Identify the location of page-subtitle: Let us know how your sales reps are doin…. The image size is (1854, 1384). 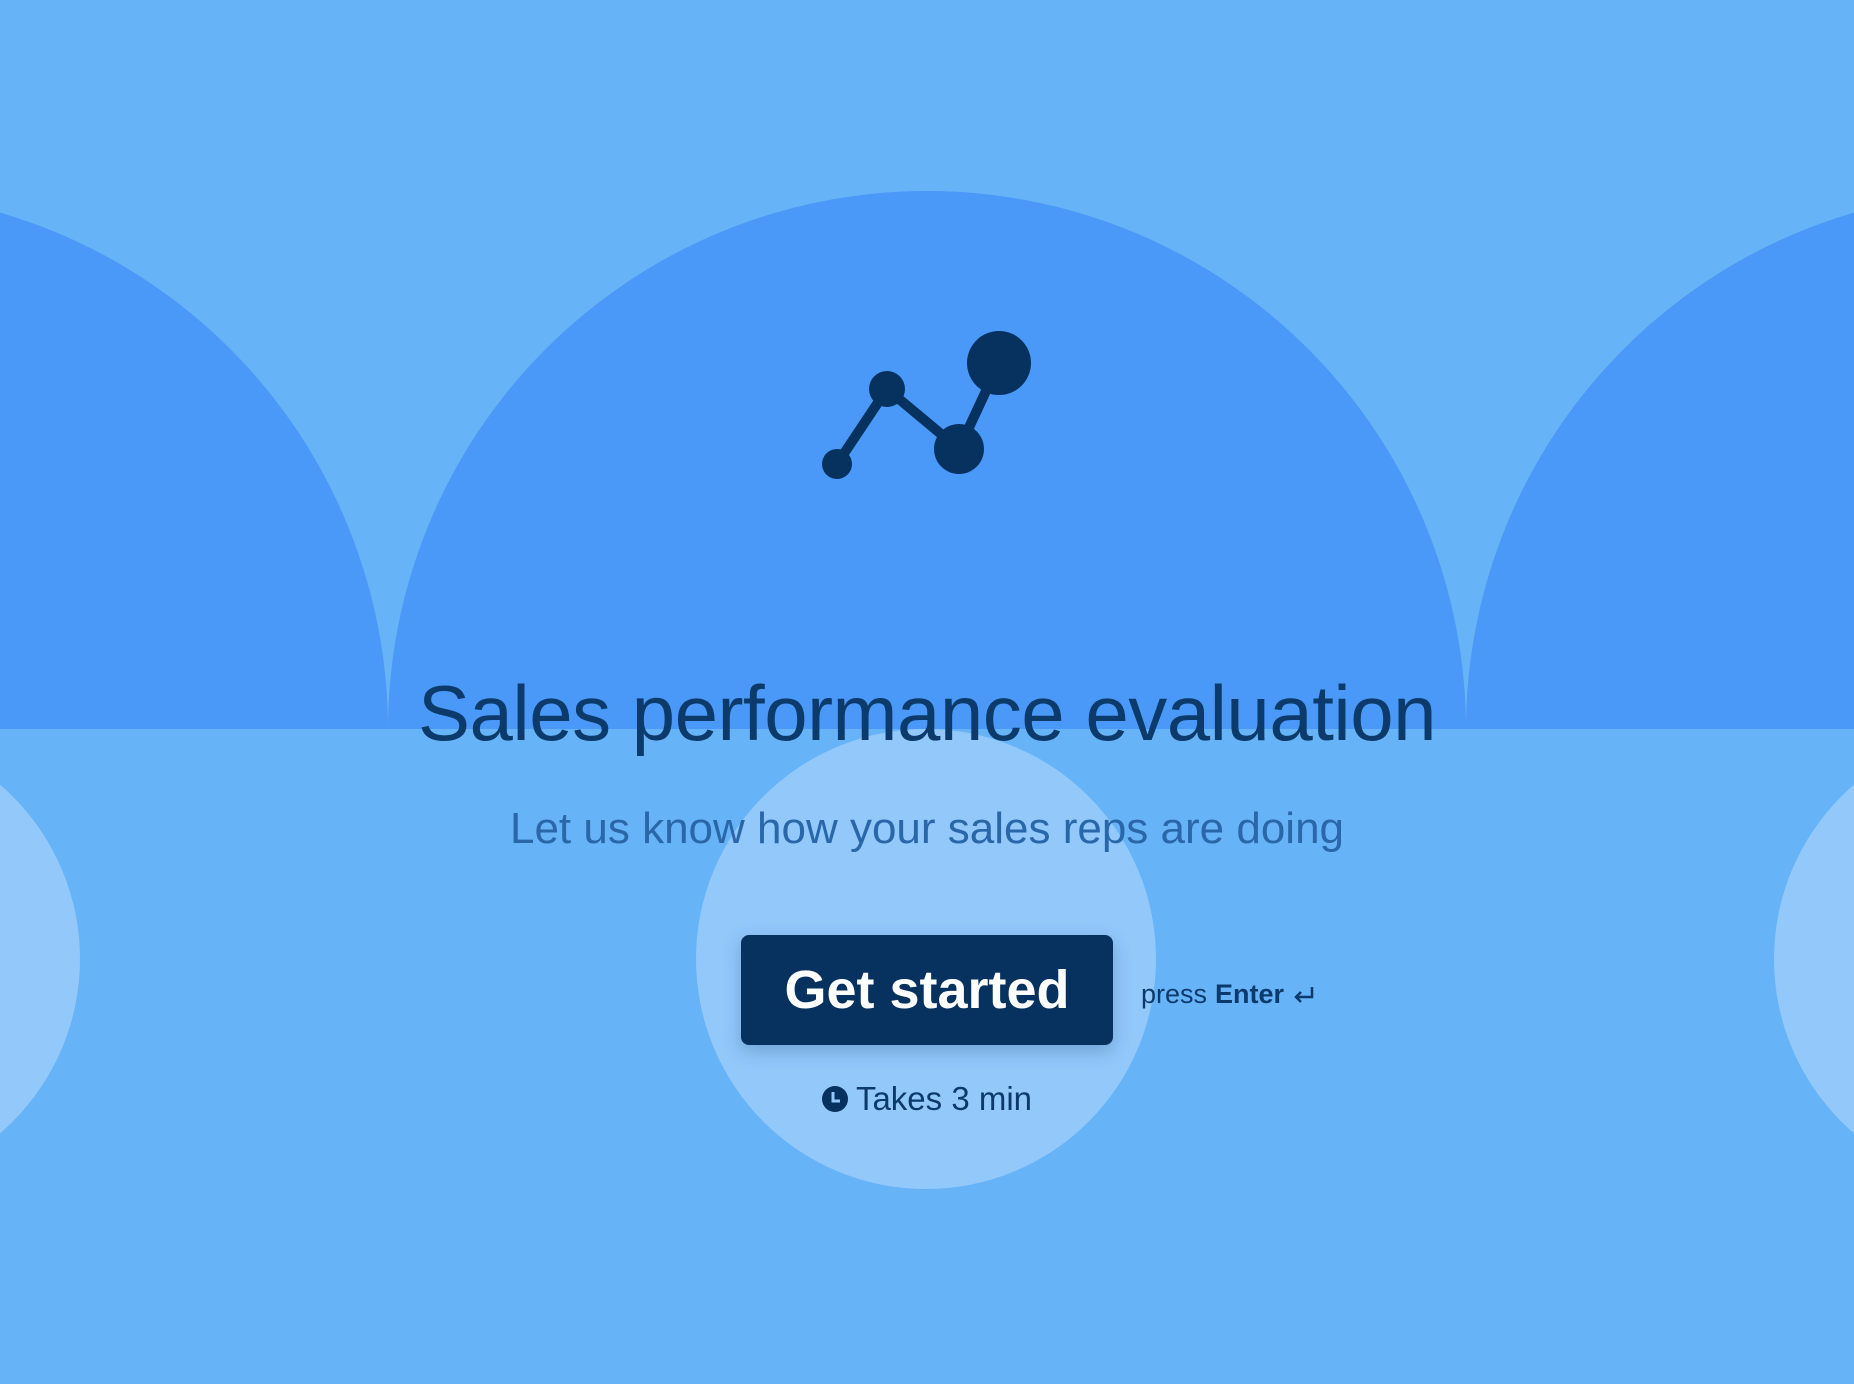
(927, 828).